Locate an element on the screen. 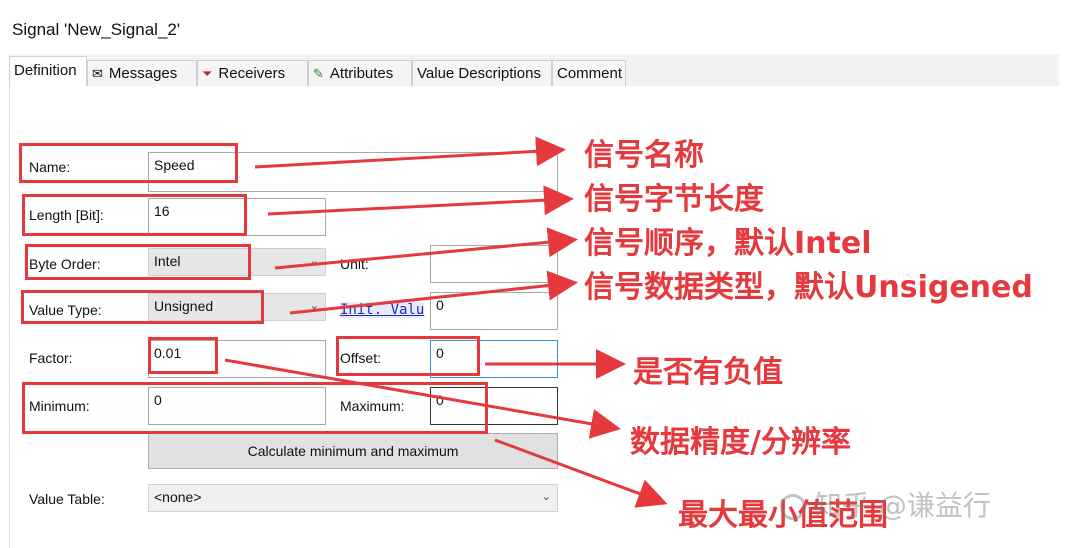 The height and width of the screenshot is (548, 1080). annotation-length: 信号字节长度 is located at coordinates (674, 199).